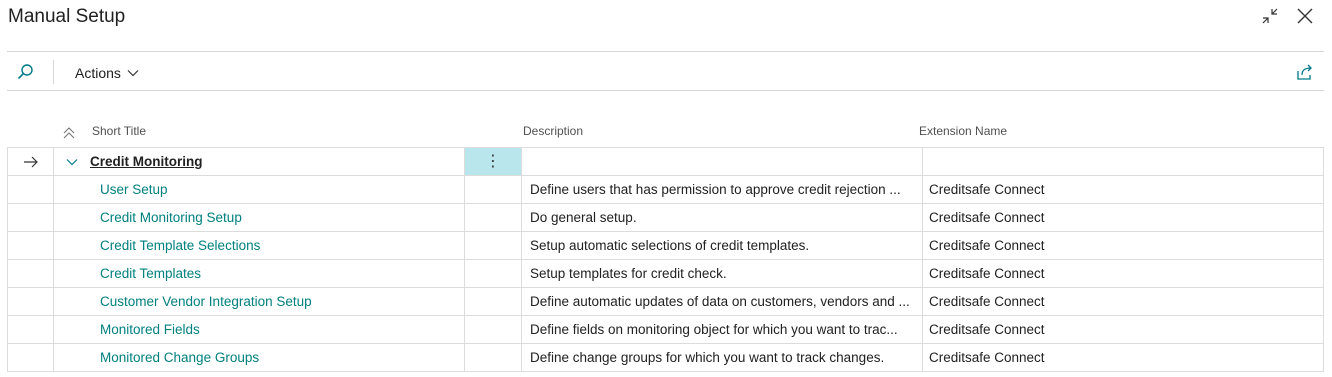 This screenshot has width=1332, height=377. I want to click on description-cell: Setup templates for credit check., so click(722, 273).